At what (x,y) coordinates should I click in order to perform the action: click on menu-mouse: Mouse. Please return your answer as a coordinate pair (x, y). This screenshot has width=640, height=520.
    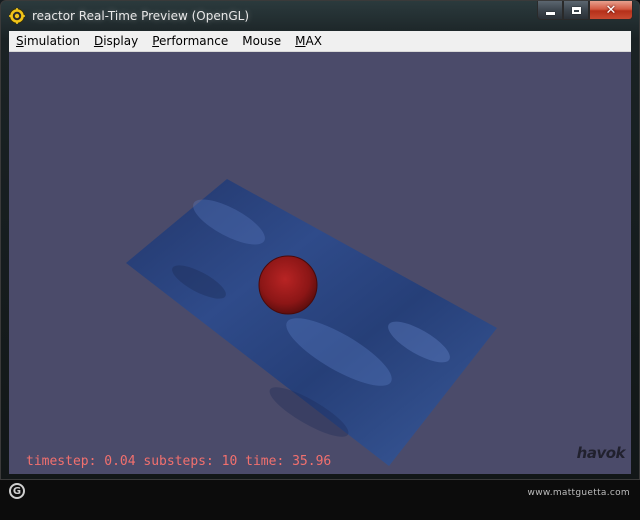
    Looking at the image, I should click on (261, 41).